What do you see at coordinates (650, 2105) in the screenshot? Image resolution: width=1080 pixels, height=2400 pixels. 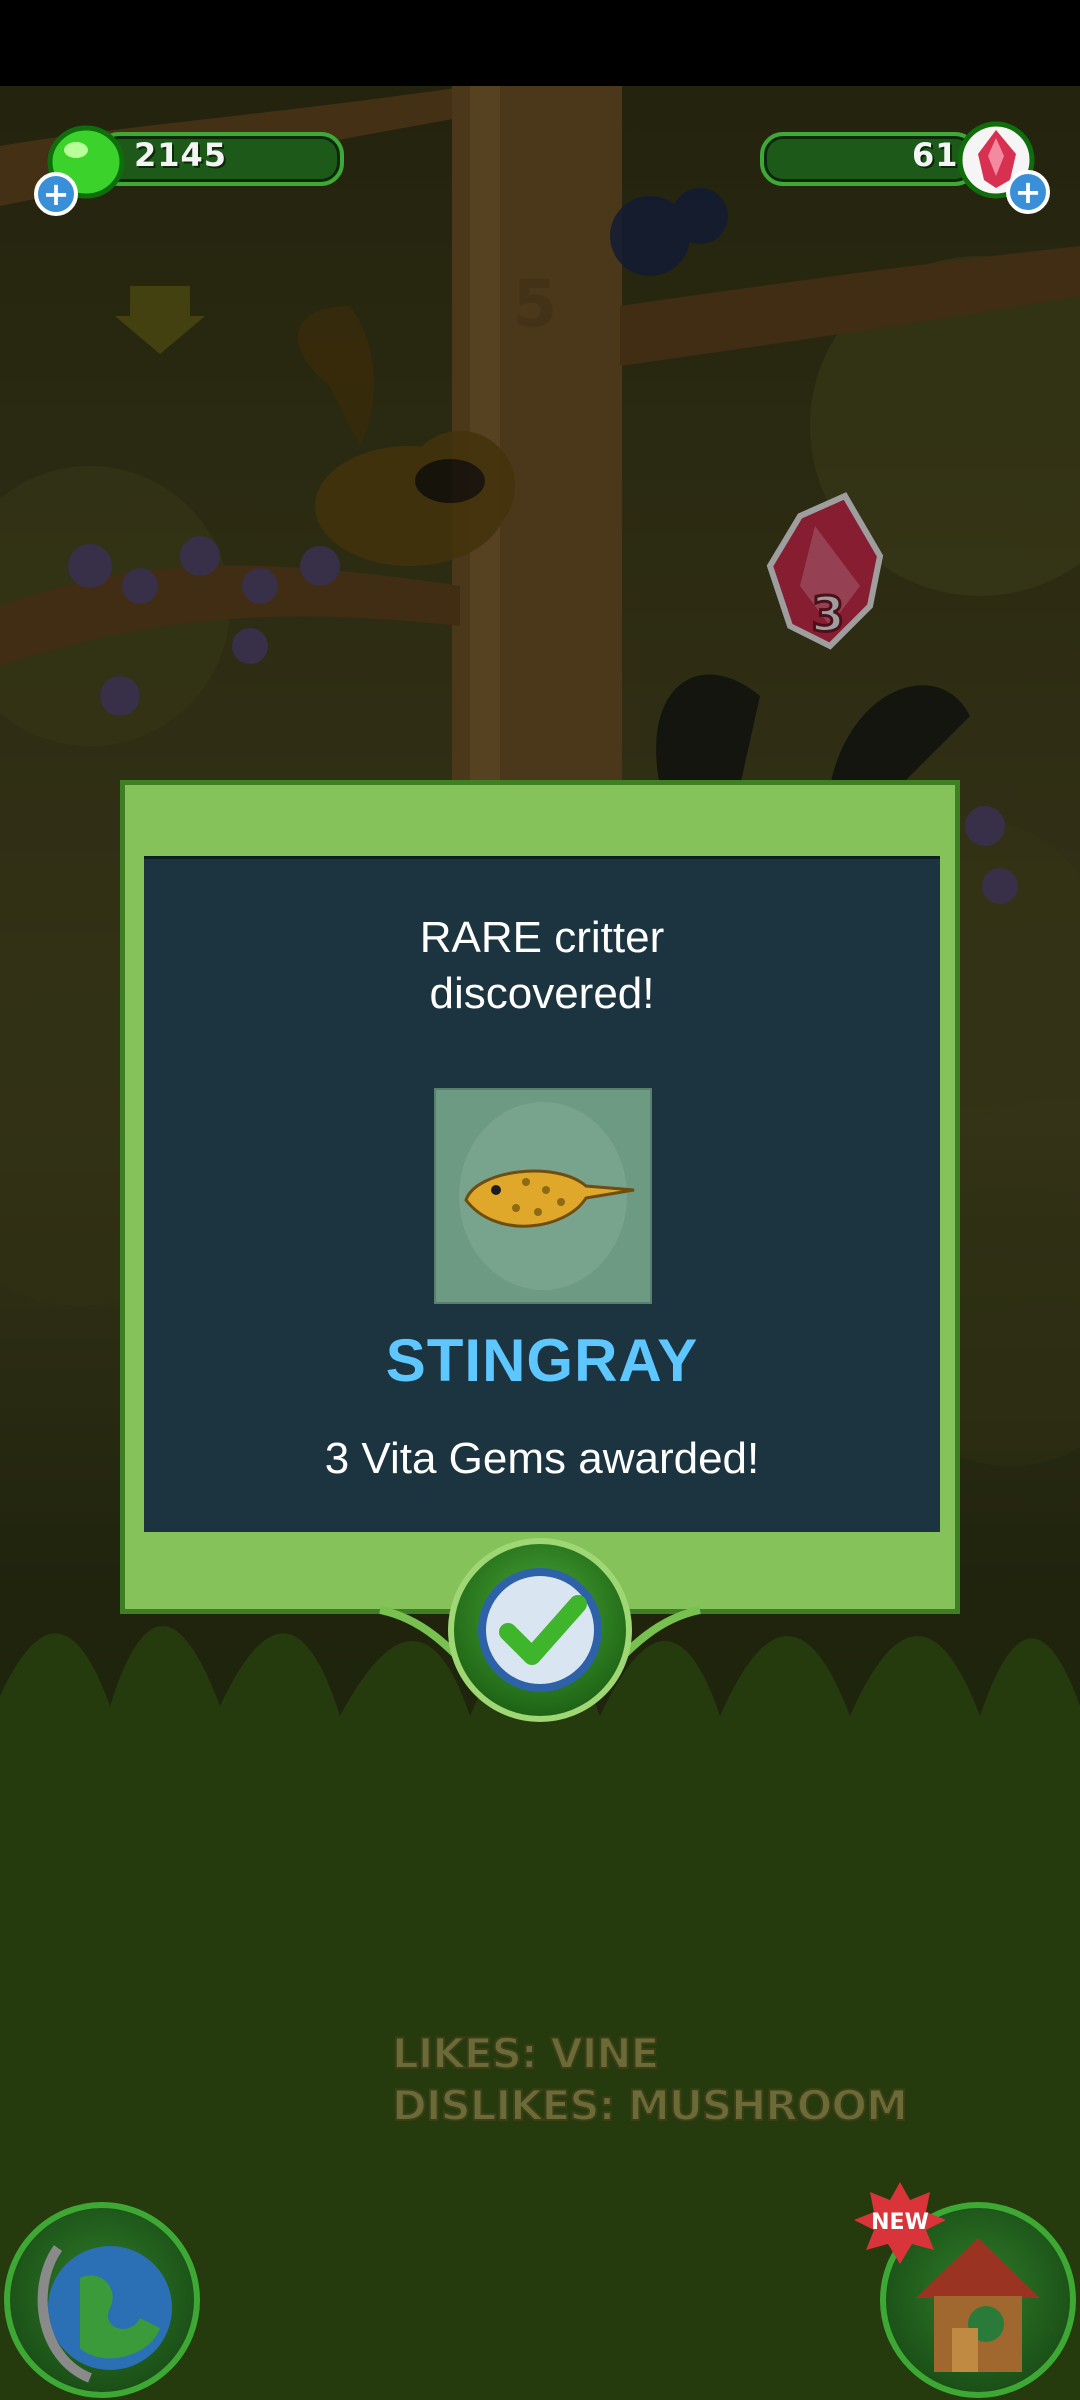 I see `dislikes-line: DISLIKES: MUSHROOM` at bounding box center [650, 2105].